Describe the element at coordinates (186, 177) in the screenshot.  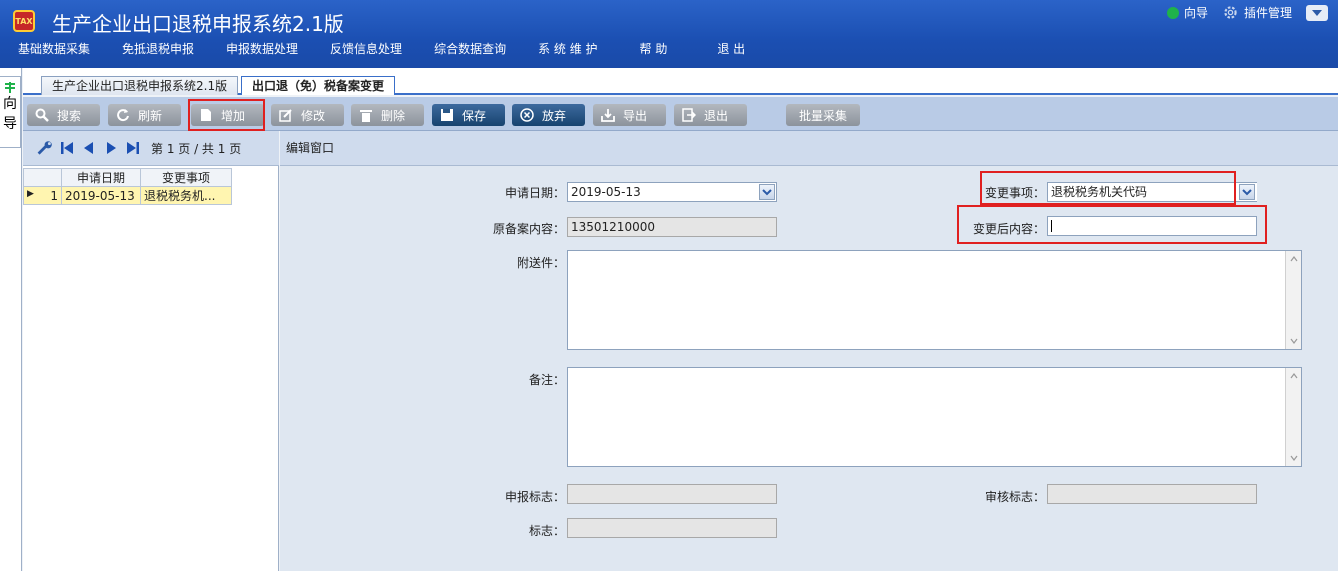
I see `grid-header-item: 变更事项` at that location.